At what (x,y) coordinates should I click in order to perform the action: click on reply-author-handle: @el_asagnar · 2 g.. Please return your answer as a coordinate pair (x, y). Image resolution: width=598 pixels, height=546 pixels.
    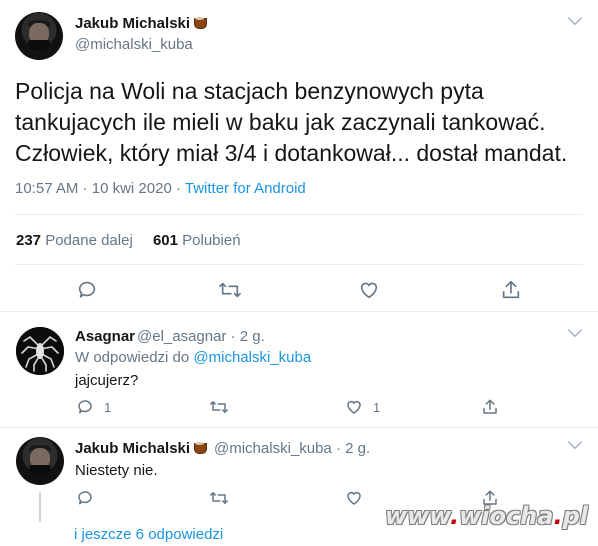
    Looking at the image, I should click on (201, 336).